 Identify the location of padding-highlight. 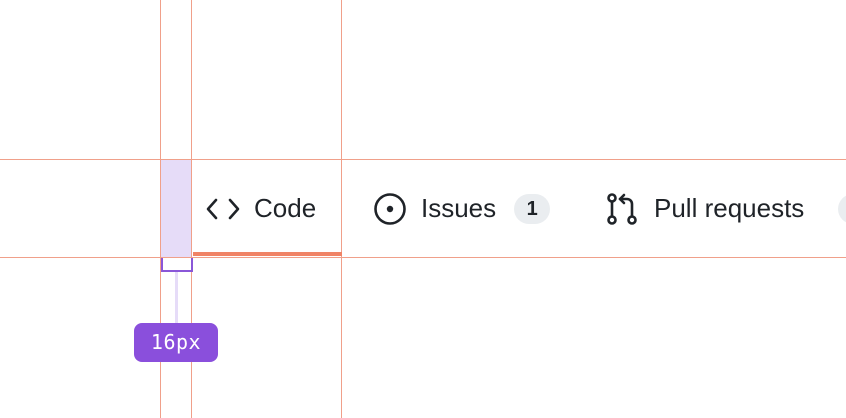
(176, 208).